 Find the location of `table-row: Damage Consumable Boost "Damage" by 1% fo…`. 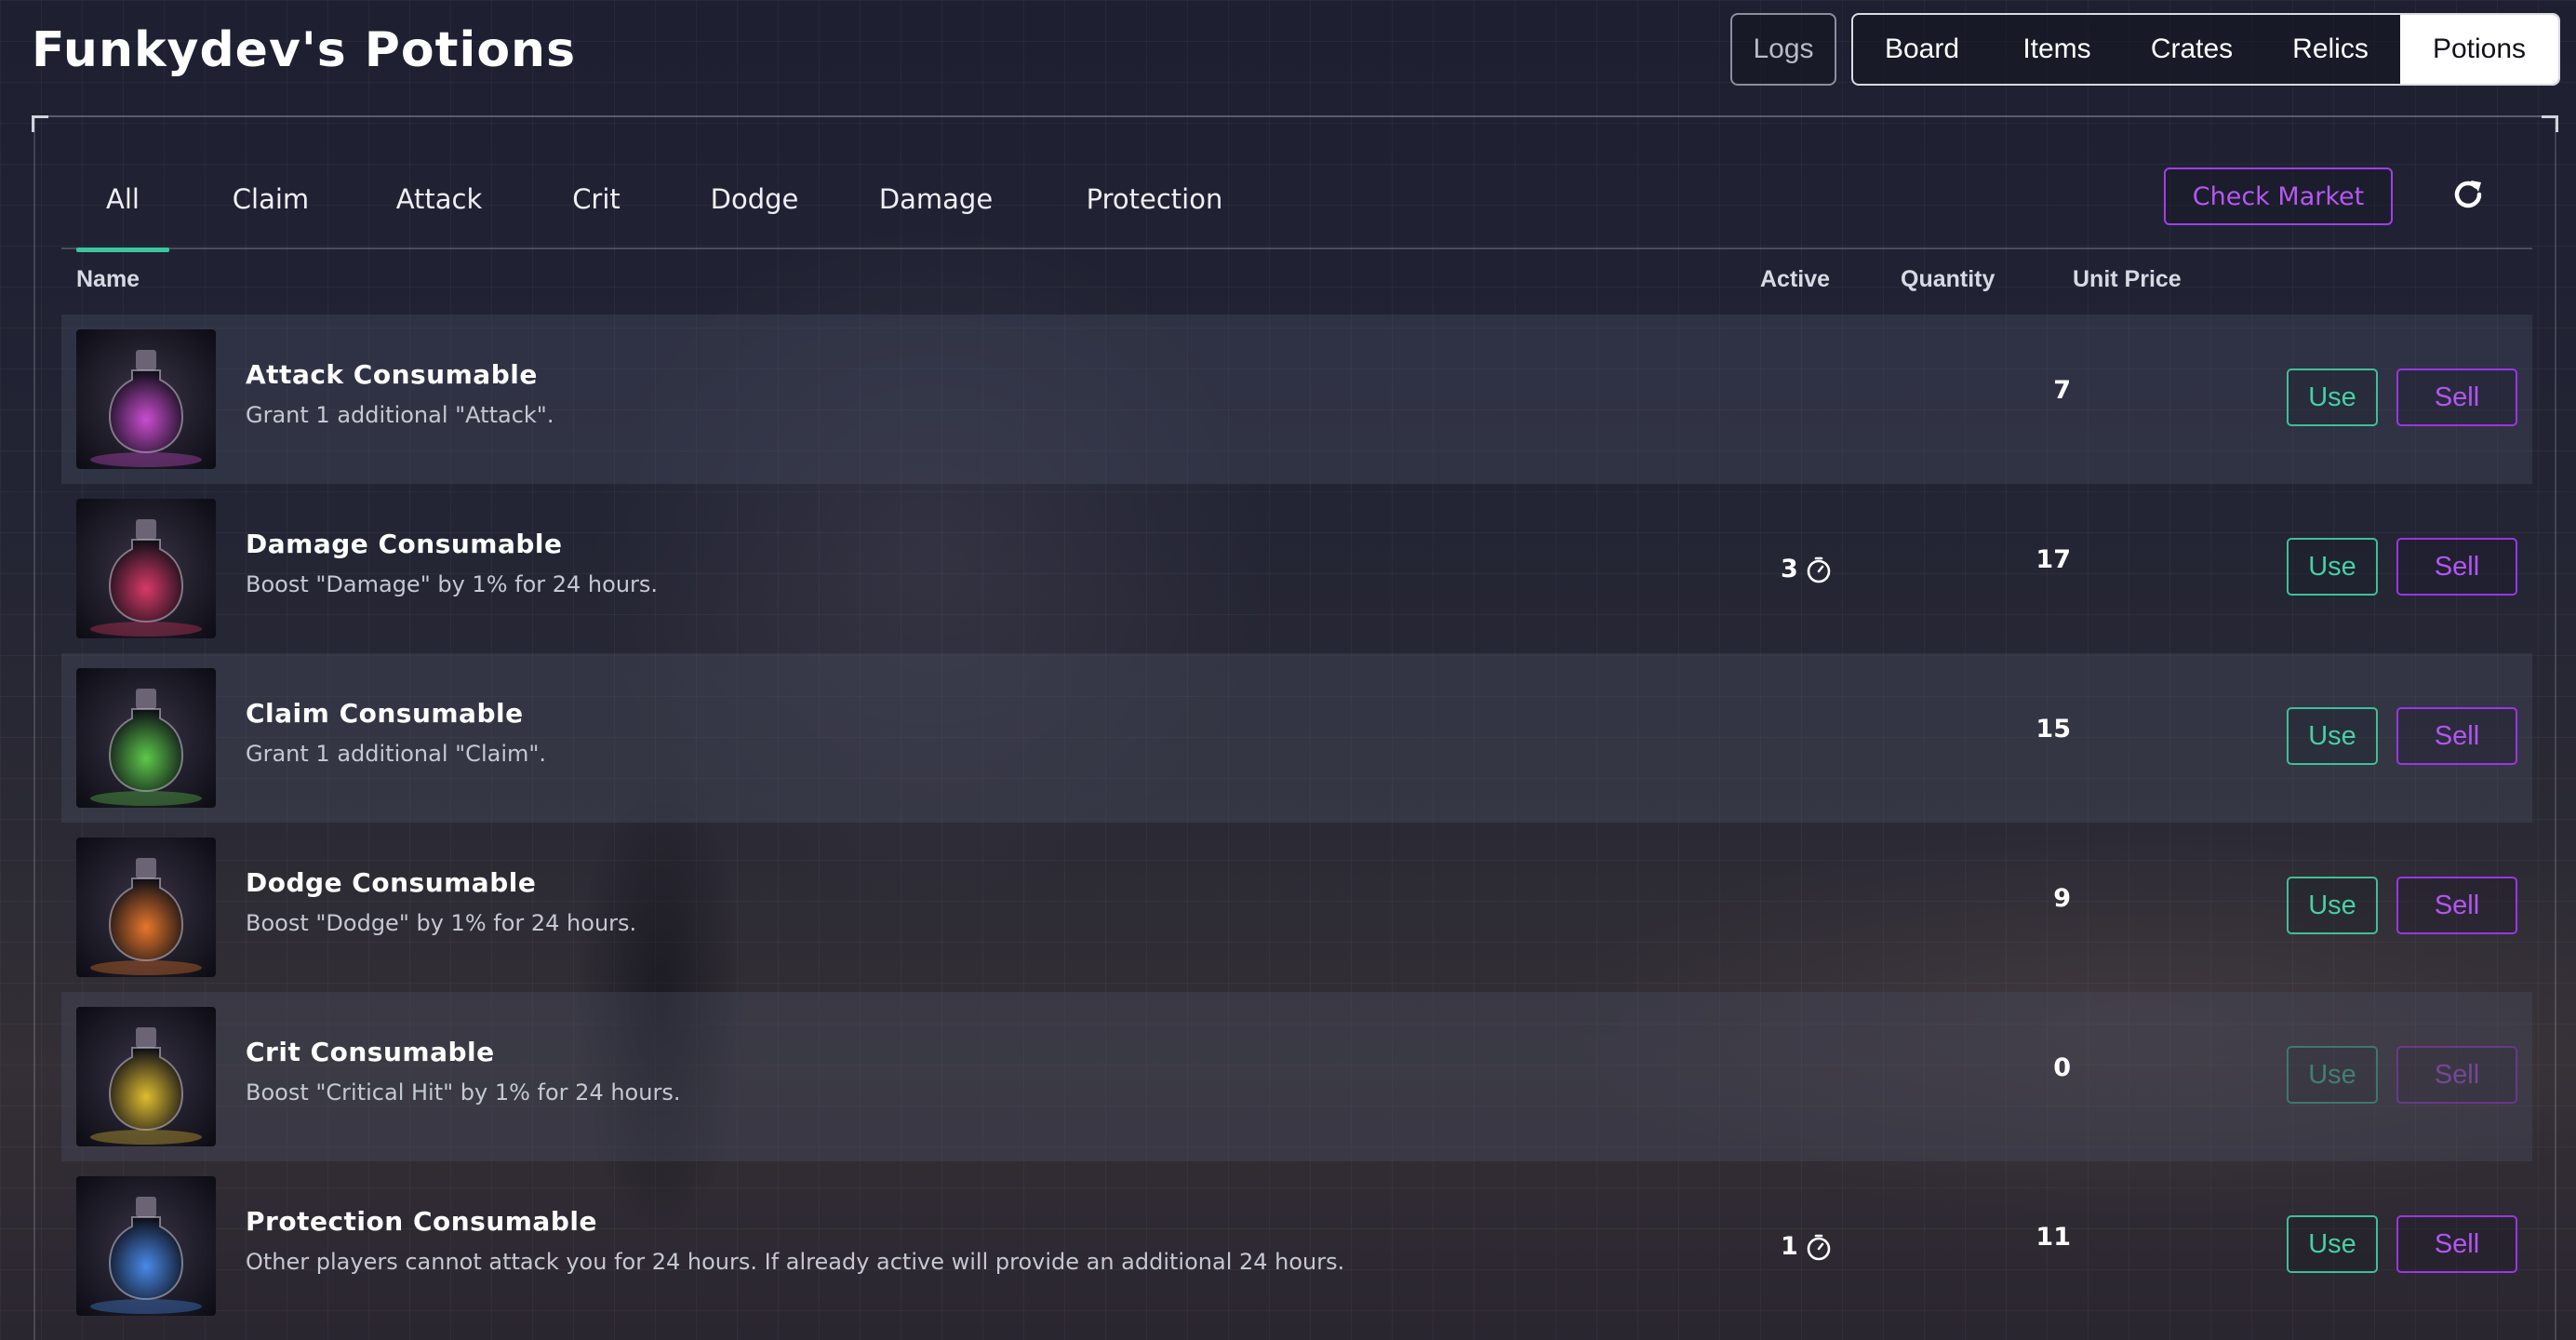

table-row: Damage Consumable Boost "Damage" by 1% fo… is located at coordinates (1296, 568).